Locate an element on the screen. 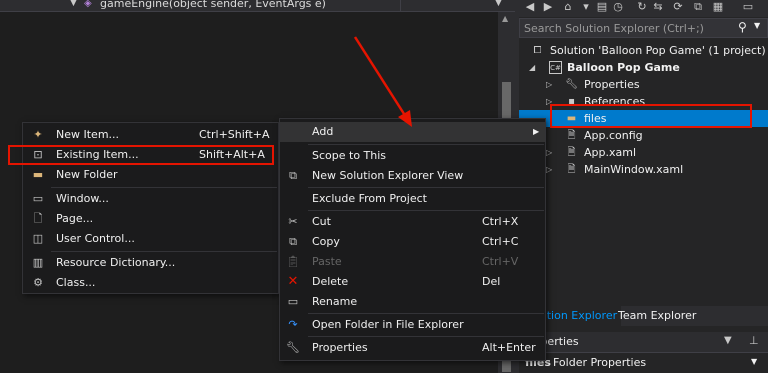 The width and height of the screenshot is (768, 373). menu-item-new-folder: ▬ New Folder is located at coordinates (150, 175).